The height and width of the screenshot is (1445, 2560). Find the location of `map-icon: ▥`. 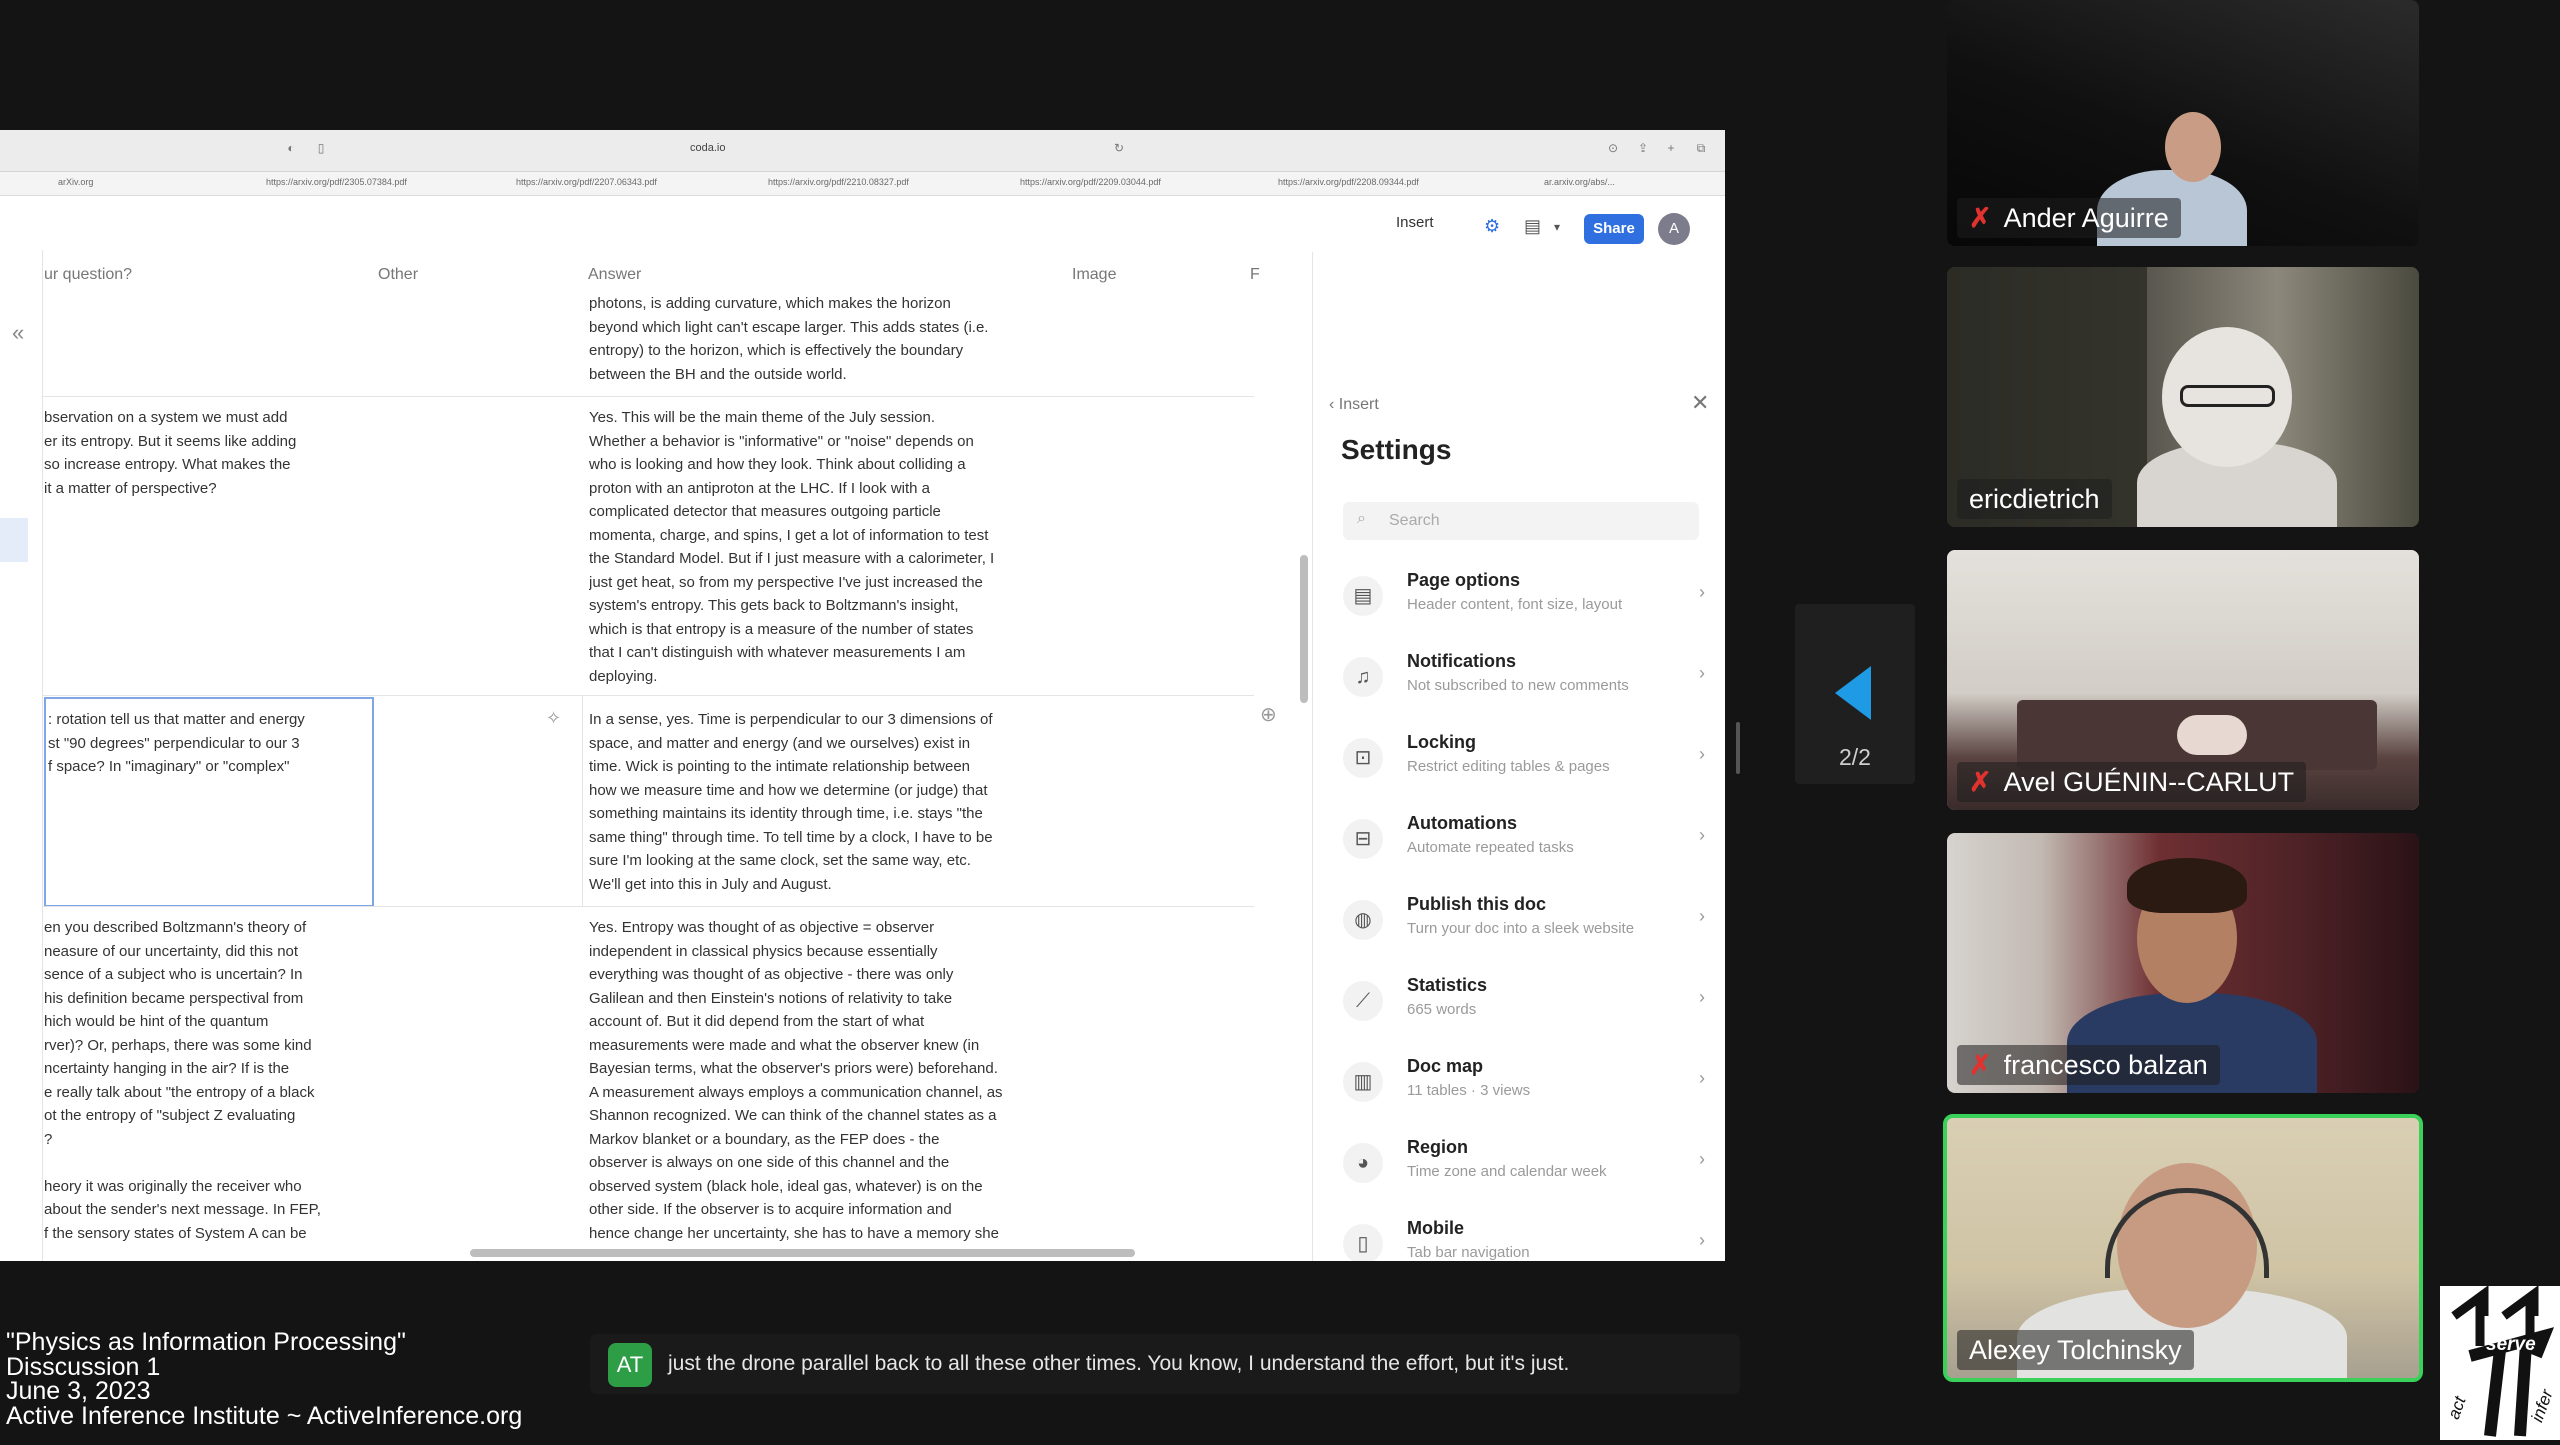

map-icon: ▥ is located at coordinates (1363, 1082).